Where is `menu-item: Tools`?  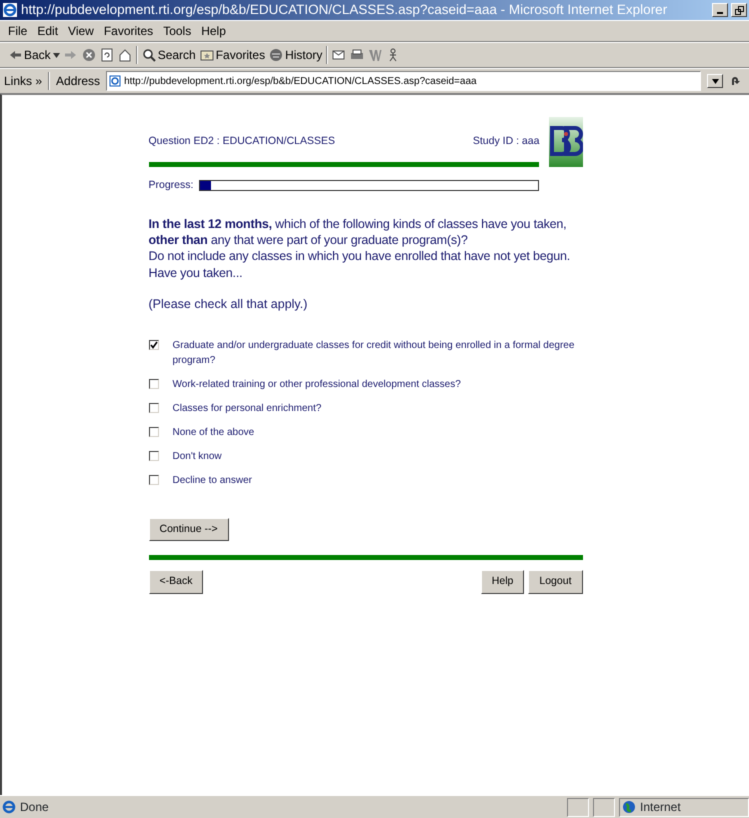 menu-item: Tools is located at coordinates (177, 31).